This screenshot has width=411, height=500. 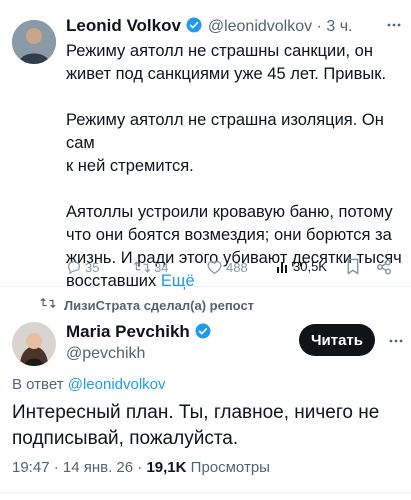 What do you see at coordinates (34, 42) in the screenshot?
I see `avatar-leonid-volkov` at bounding box center [34, 42].